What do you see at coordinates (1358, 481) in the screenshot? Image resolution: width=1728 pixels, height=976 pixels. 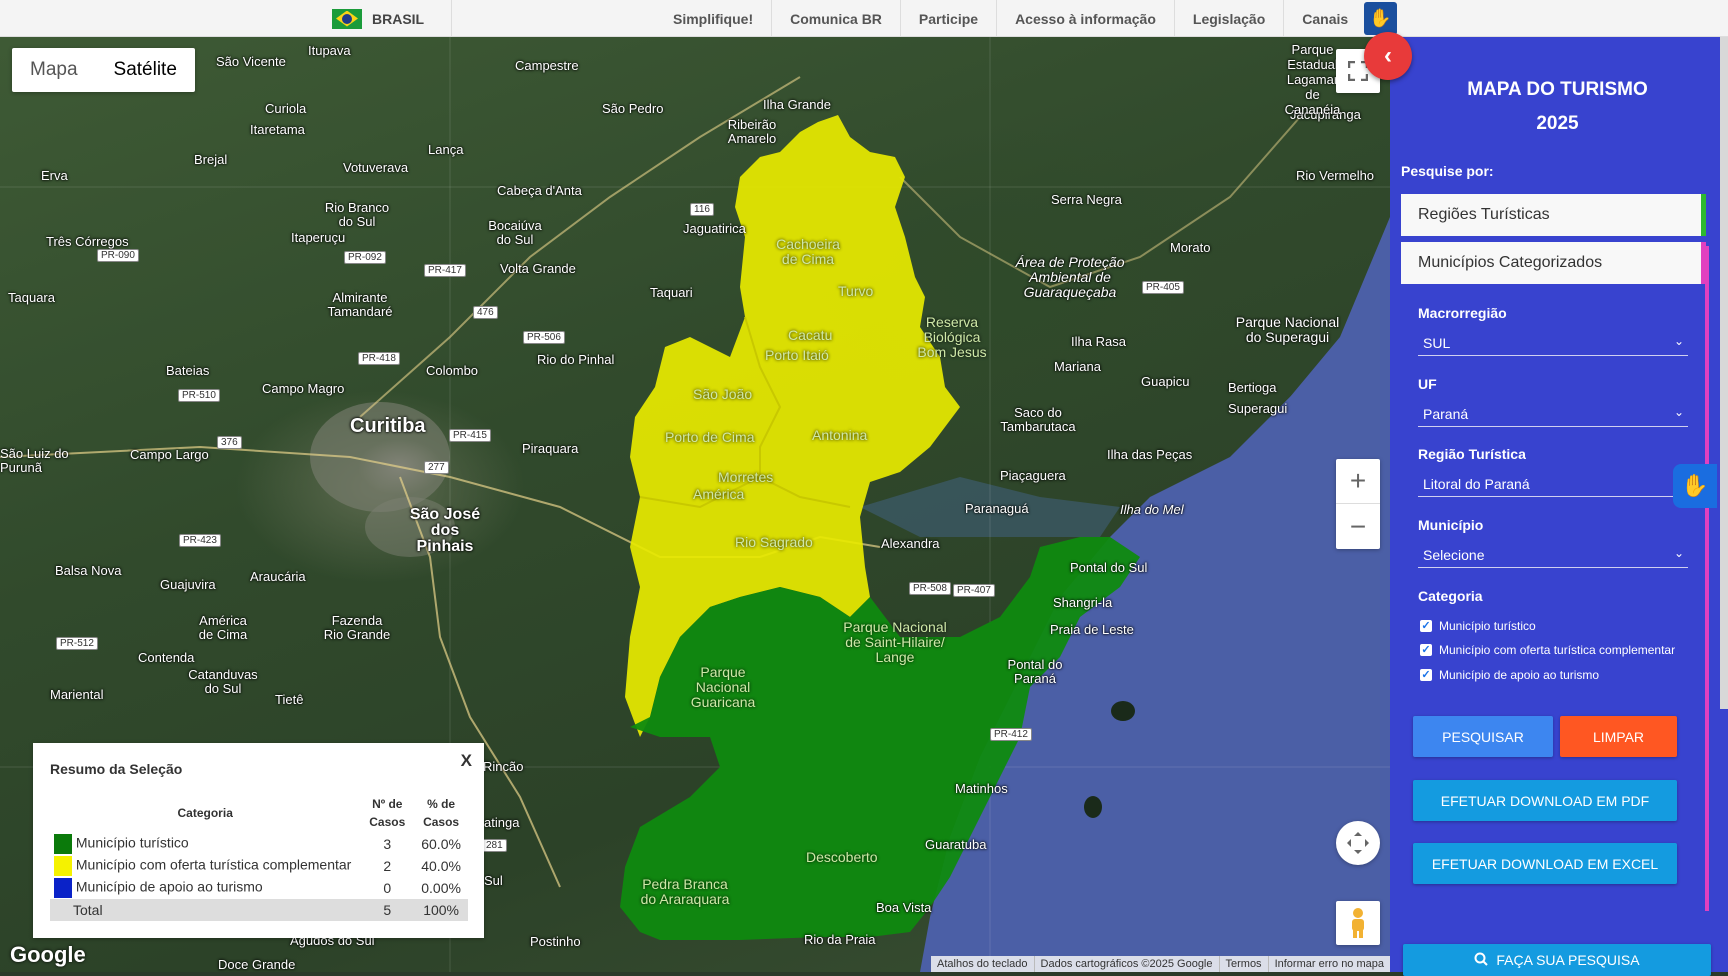 I see `zoom-in-icon: +` at bounding box center [1358, 481].